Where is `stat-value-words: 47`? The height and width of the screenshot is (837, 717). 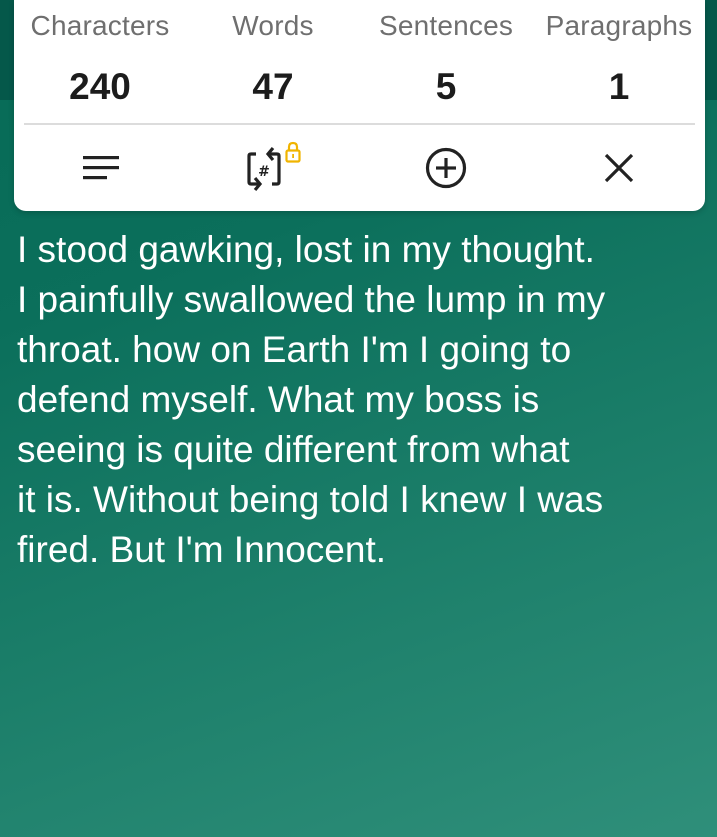 stat-value-words: 47 is located at coordinates (273, 86).